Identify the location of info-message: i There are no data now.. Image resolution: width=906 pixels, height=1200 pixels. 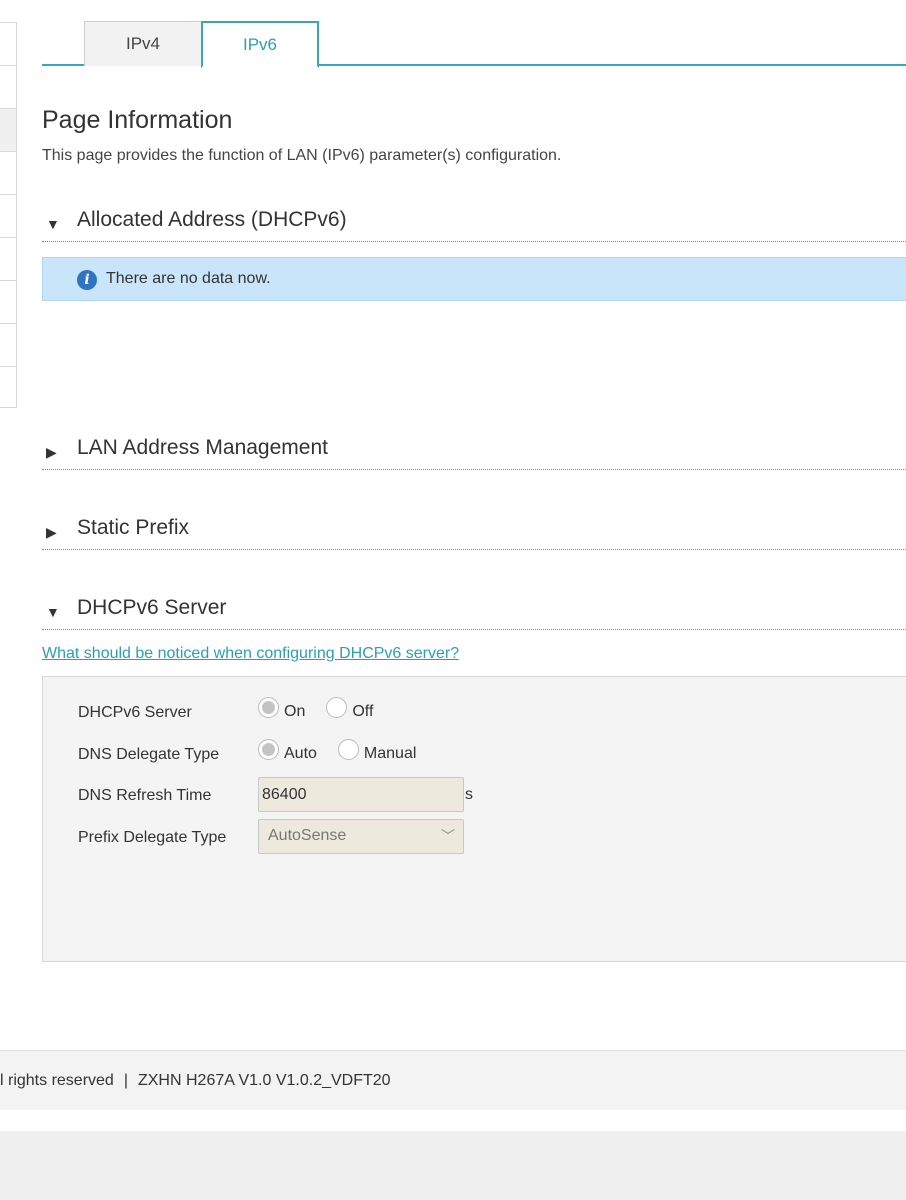
(474, 279).